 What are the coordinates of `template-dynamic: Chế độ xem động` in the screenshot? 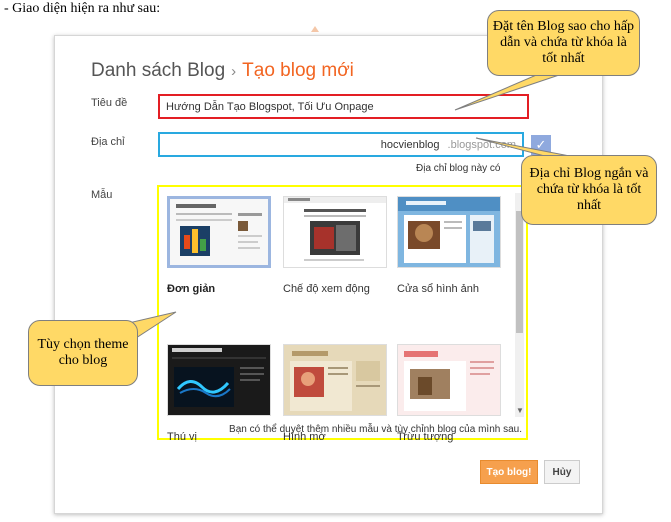 It's located at (335, 245).